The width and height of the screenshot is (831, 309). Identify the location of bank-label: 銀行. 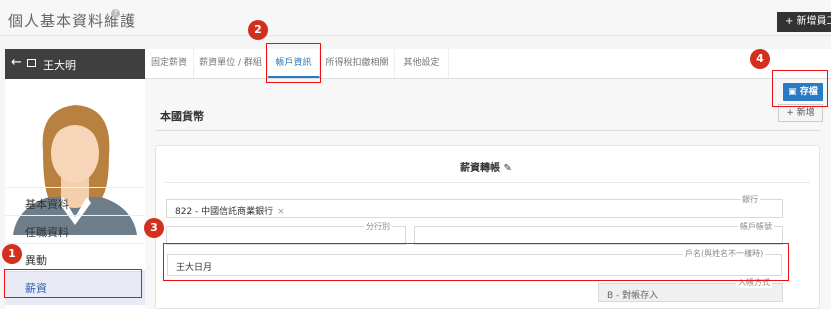
(750, 199).